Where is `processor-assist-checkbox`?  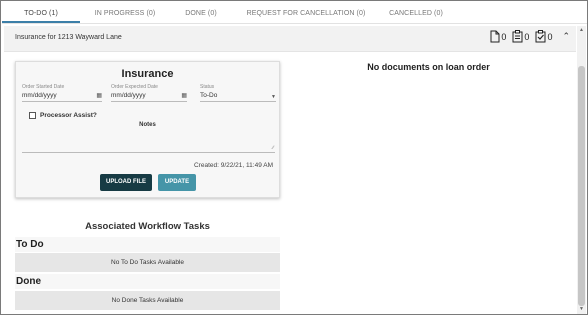 processor-assist-checkbox is located at coordinates (32, 115).